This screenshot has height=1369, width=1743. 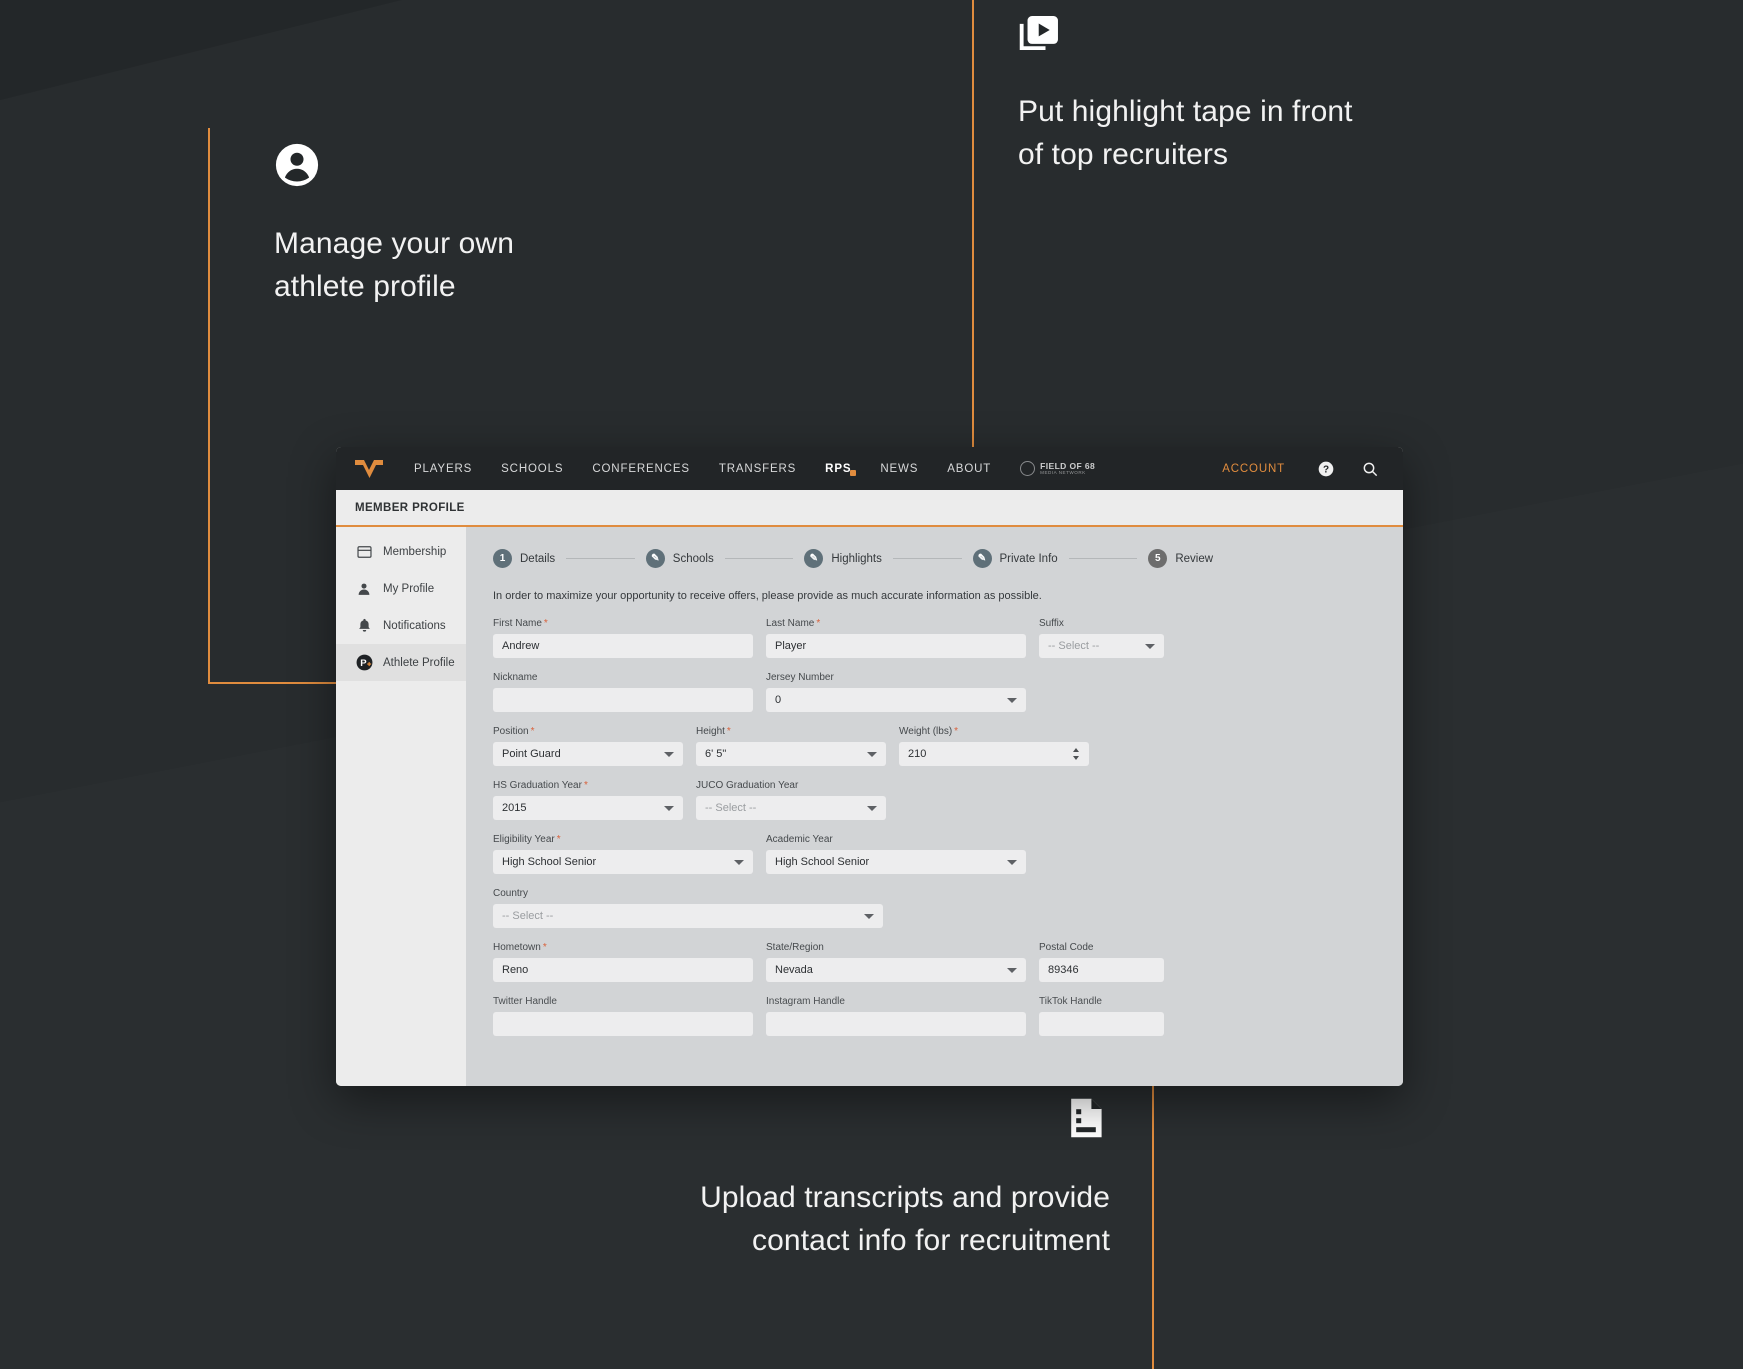 I want to click on field-eligibility-year: Eligibility Year * High School Senior, so click(x=623, y=854).